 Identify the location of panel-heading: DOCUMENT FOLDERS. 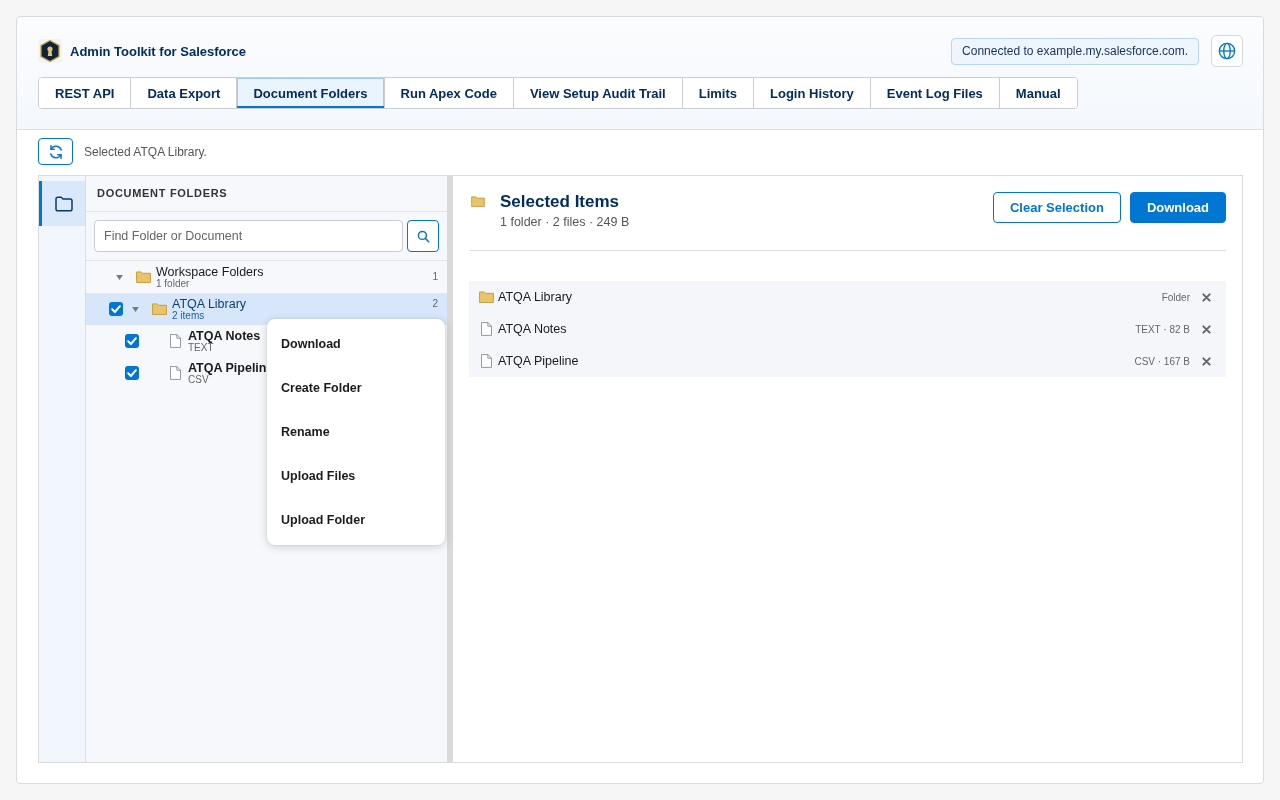
(266, 194).